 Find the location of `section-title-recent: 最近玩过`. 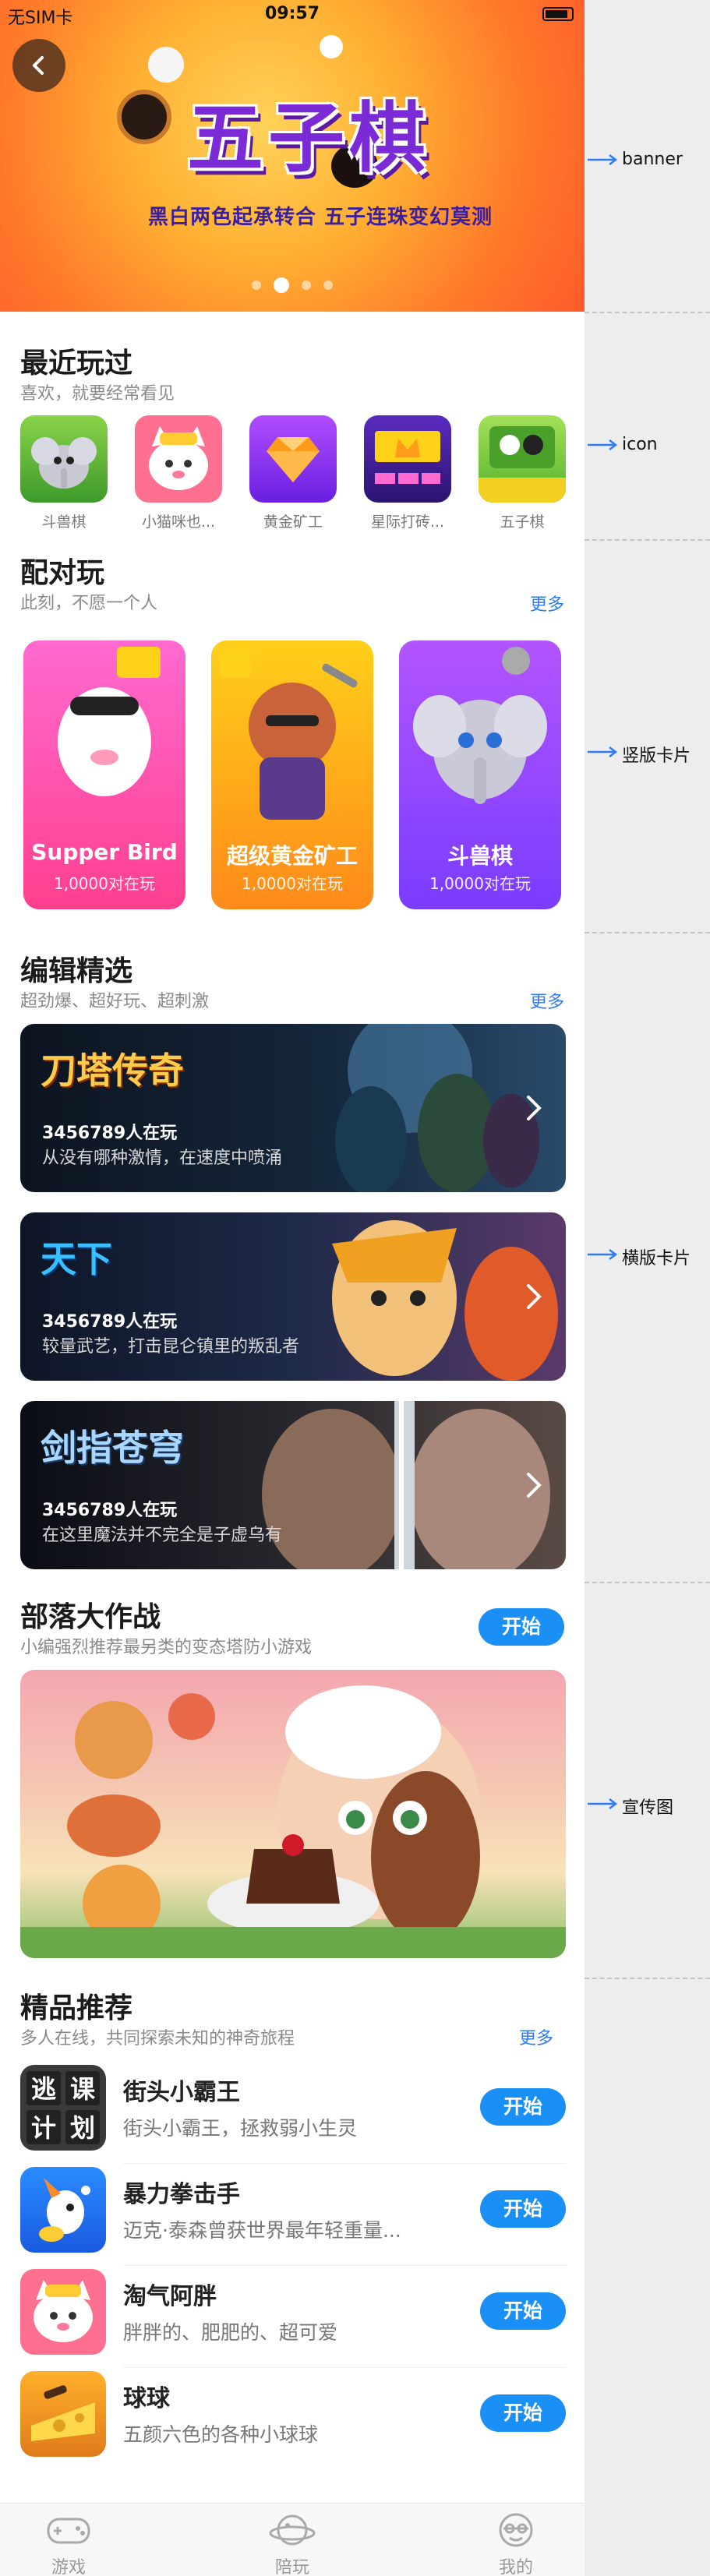

section-title-recent: 最近玩过 is located at coordinates (76, 363).